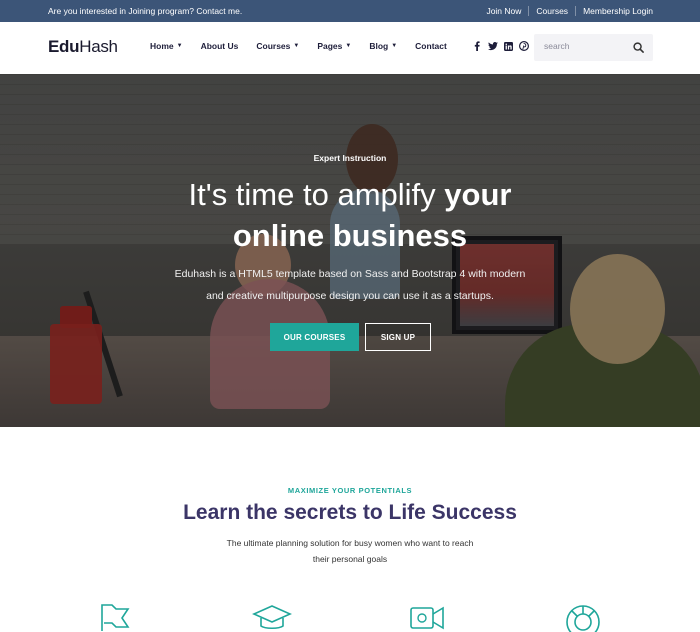  What do you see at coordinates (614, 11) in the screenshot?
I see `membership-login-link: Membership Login` at bounding box center [614, 11].